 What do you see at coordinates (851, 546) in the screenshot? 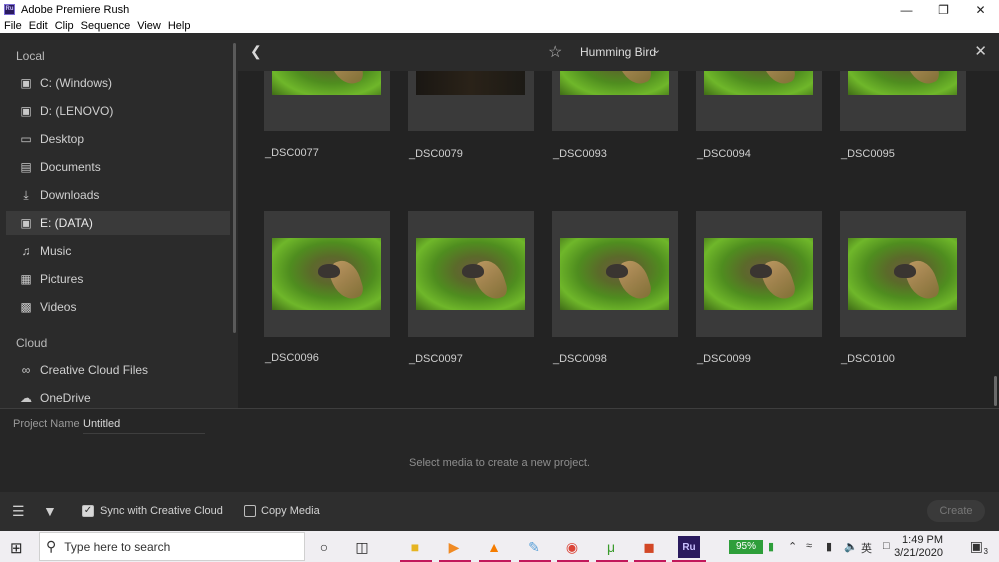
I see `volume-icon: 🔈` at bounding box center [851, 546].